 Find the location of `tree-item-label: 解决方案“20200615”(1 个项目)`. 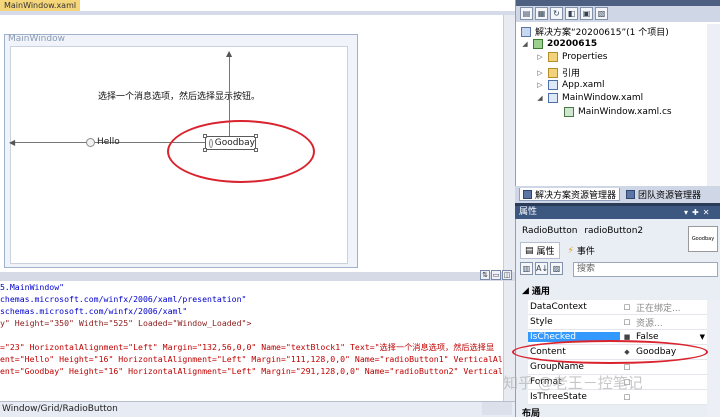

tree-item-label: 解决方案“20200615”(1 个项目) is located at coordinates (602, 33).